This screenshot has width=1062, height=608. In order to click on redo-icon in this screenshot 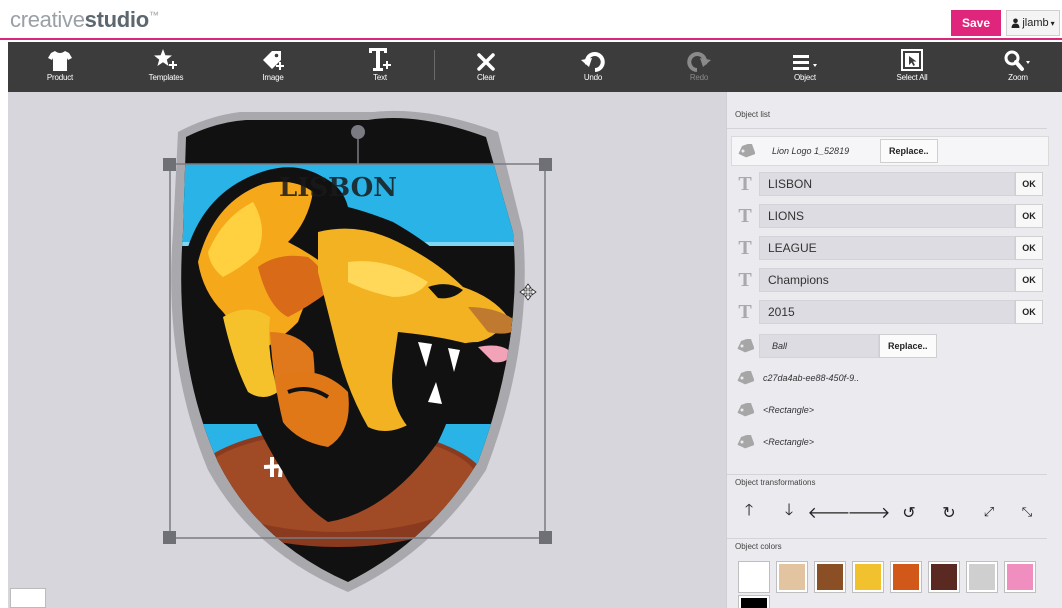, I will do `click(699, 62)`.